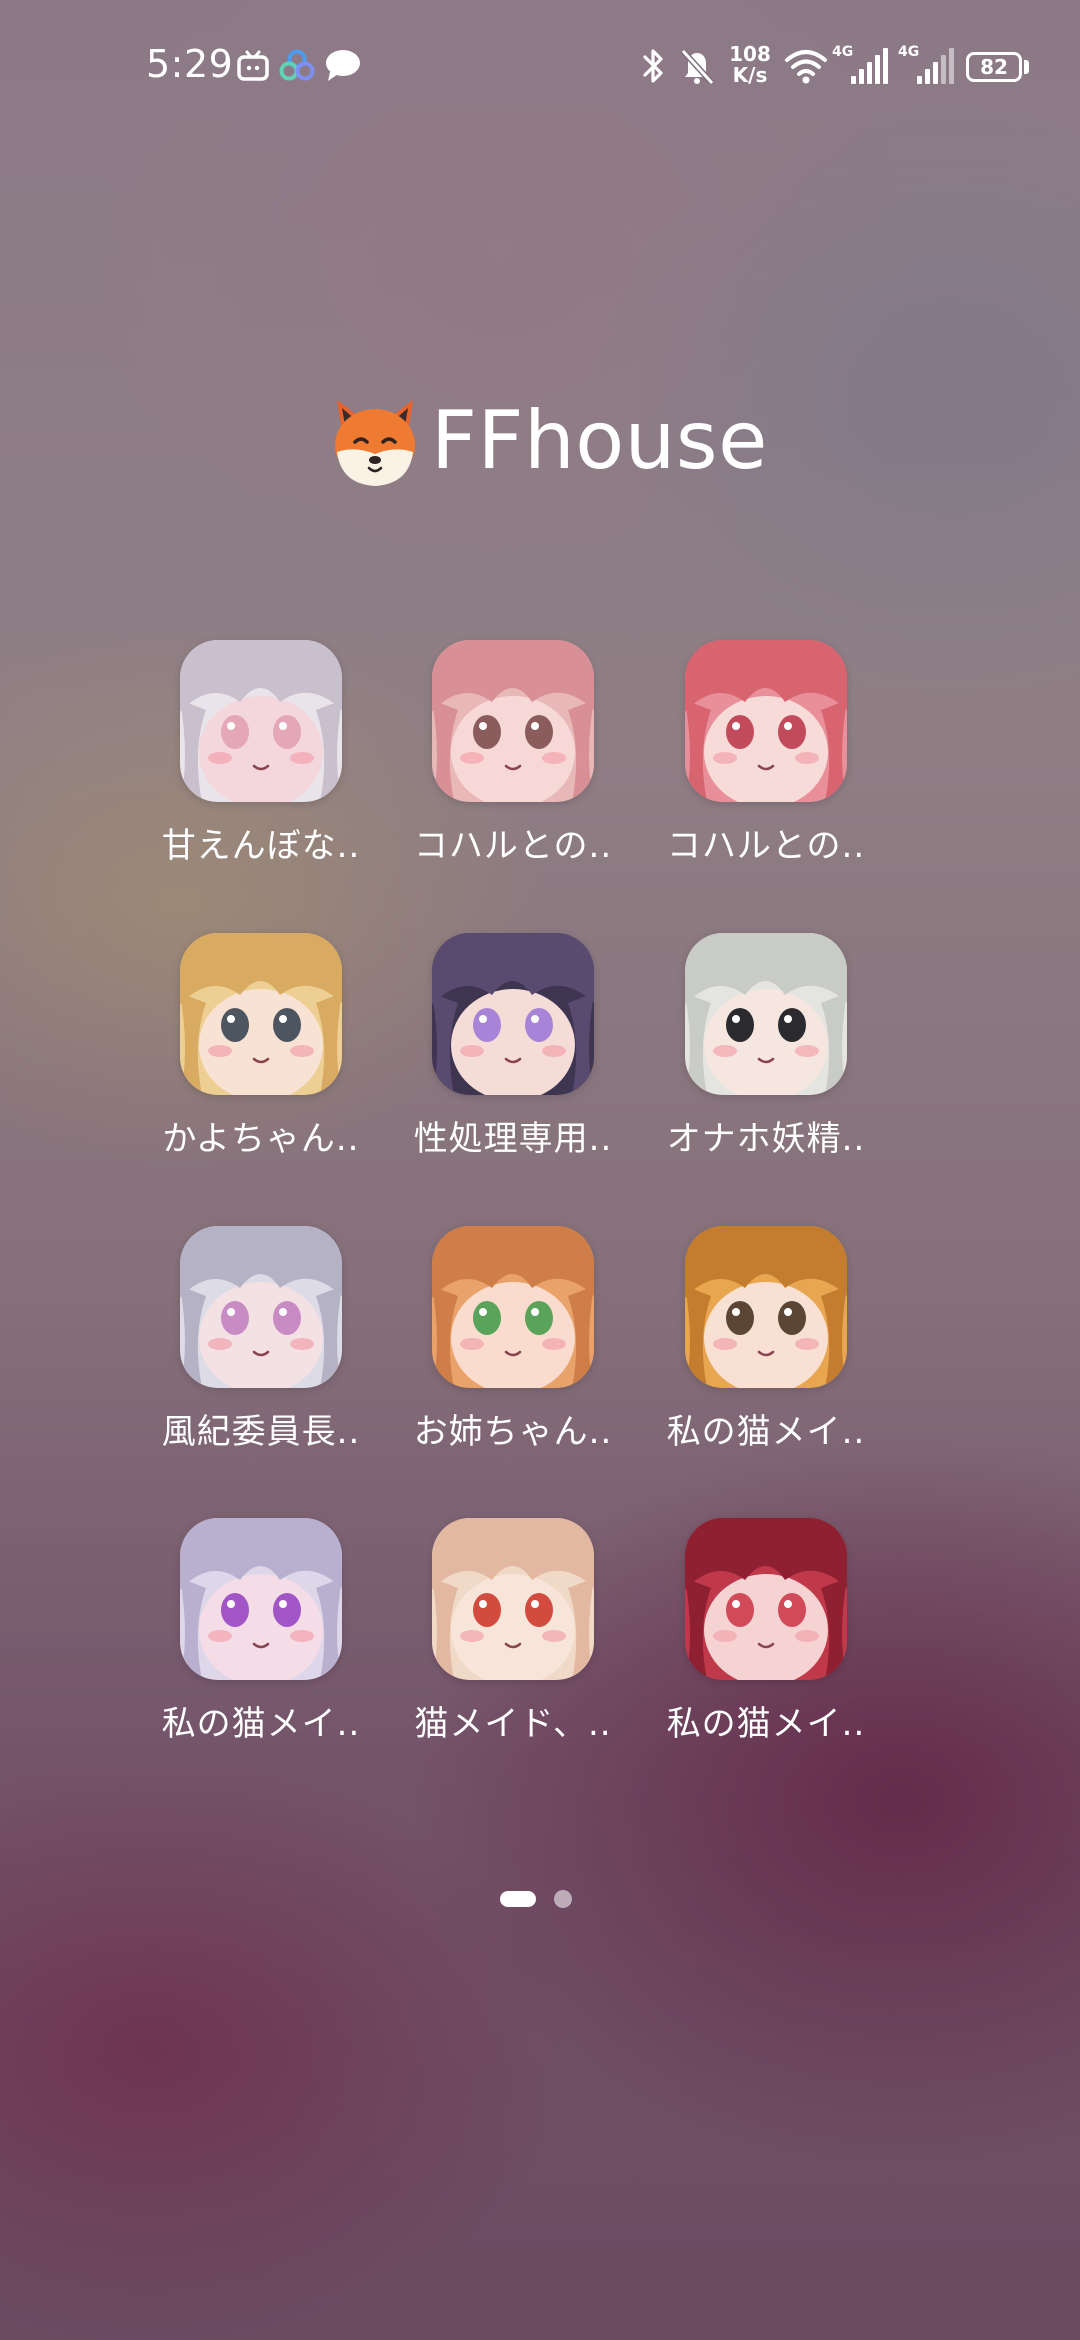 The image size is (1080, 2340). I want to click on app-item: オナホ妖精.., so click(757, 1053).